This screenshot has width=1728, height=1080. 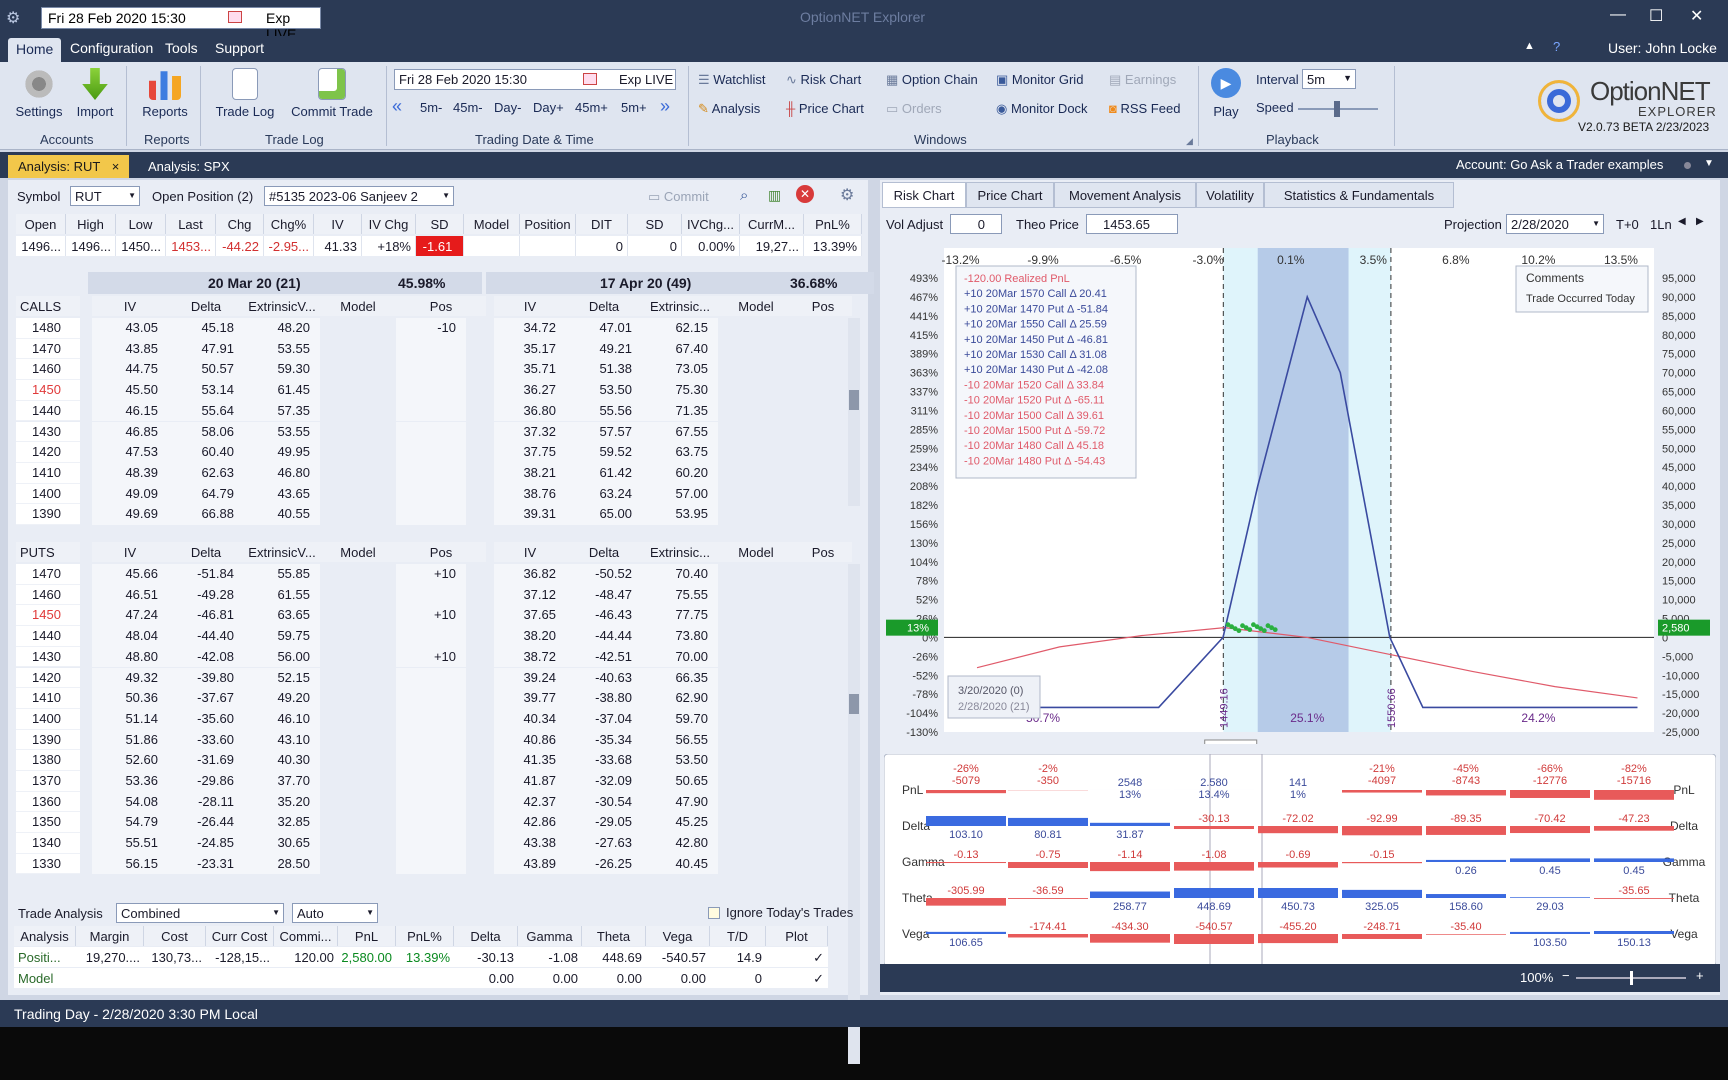 What do you see at coordinates (130, 616) in the screenshot?
I see `chain-cell: 47.24` at bounding box center [130, 616].